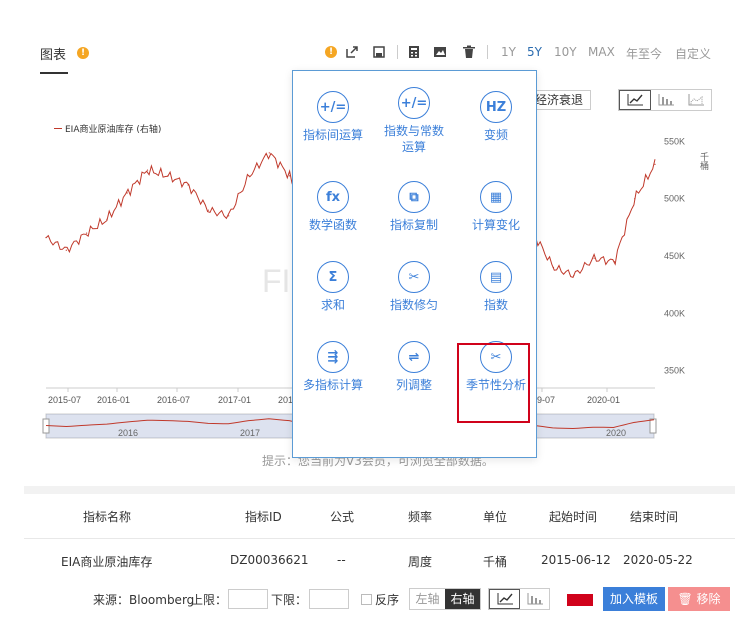 This screenshot has width=735, height=628. Describe the element at coordinates (496, 197) in the screenshot. I see `menu-item-icon: ▦` at that location.